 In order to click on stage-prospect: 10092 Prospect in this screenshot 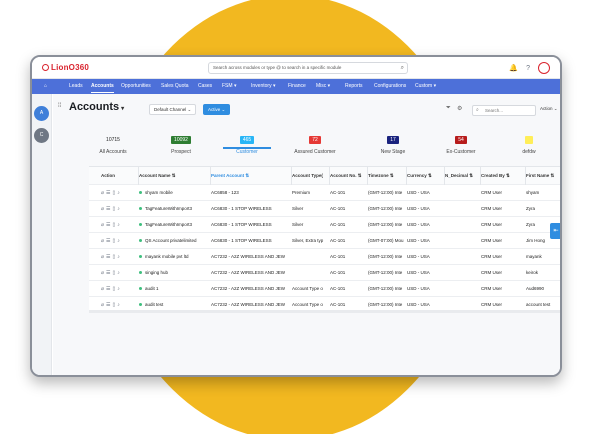, I will do `click(181, 141)`.